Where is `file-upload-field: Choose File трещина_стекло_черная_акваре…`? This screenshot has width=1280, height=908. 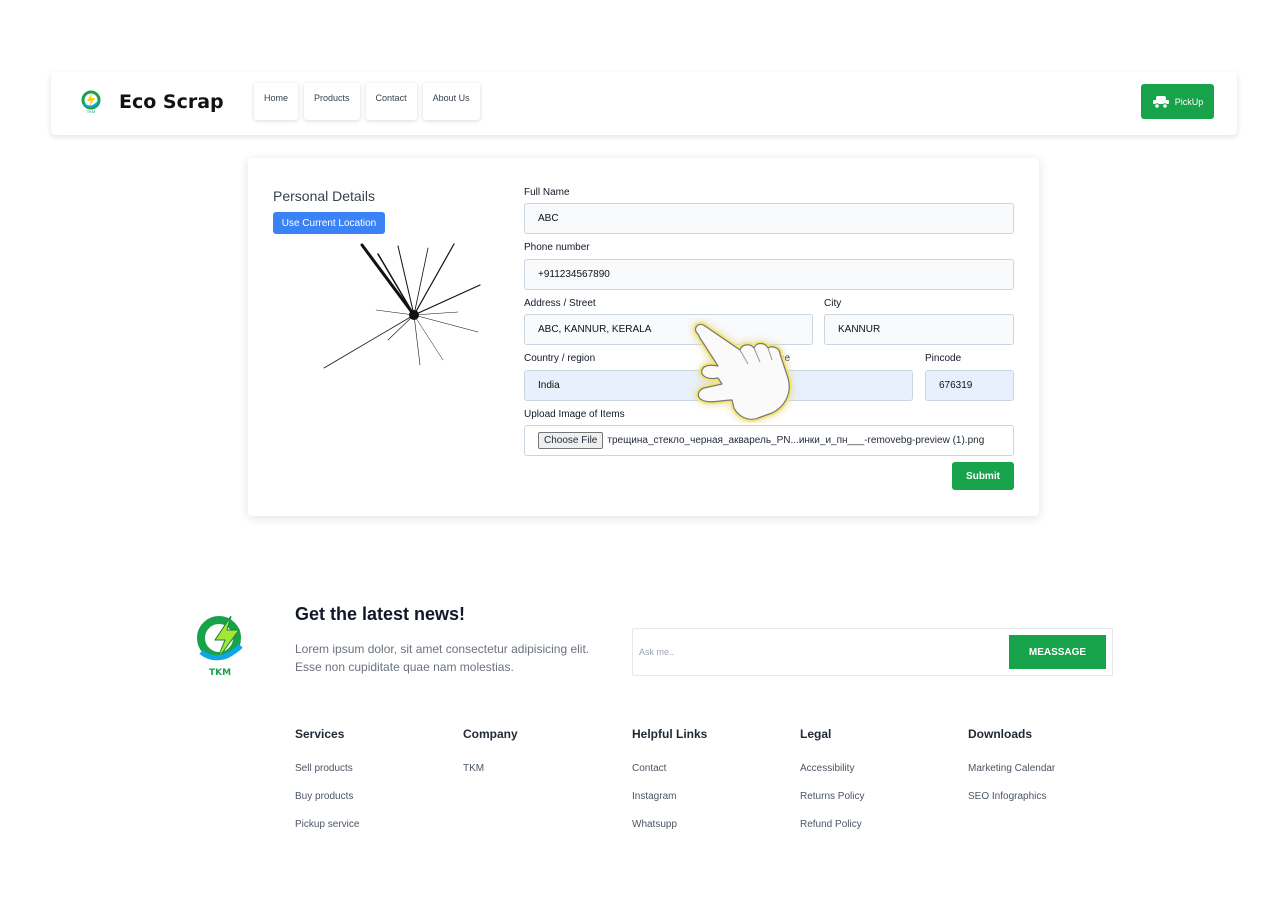
file-upload-field: Choose File трещина_стекло_черная_акваре… is located at coordinates (769, 440).